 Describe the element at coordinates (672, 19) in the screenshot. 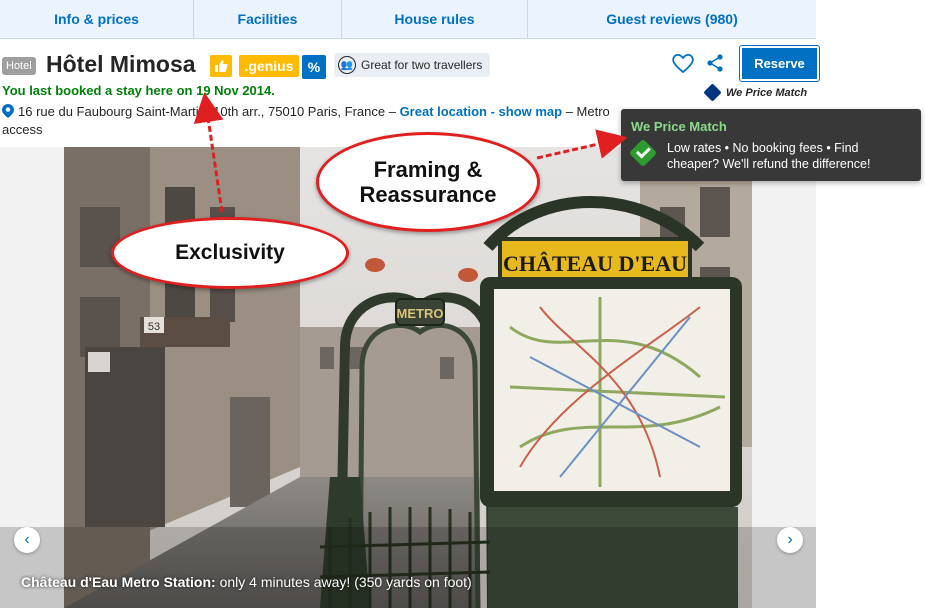

I see `tab-guest-reviews: Guest reviews (980)` at that location.